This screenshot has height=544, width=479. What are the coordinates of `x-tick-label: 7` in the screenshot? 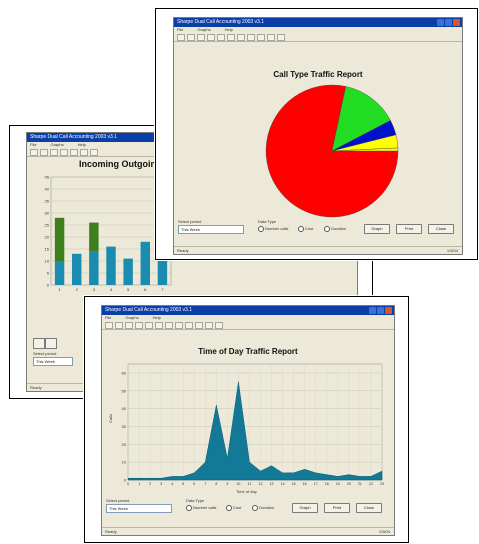 It's located at (162, 289).